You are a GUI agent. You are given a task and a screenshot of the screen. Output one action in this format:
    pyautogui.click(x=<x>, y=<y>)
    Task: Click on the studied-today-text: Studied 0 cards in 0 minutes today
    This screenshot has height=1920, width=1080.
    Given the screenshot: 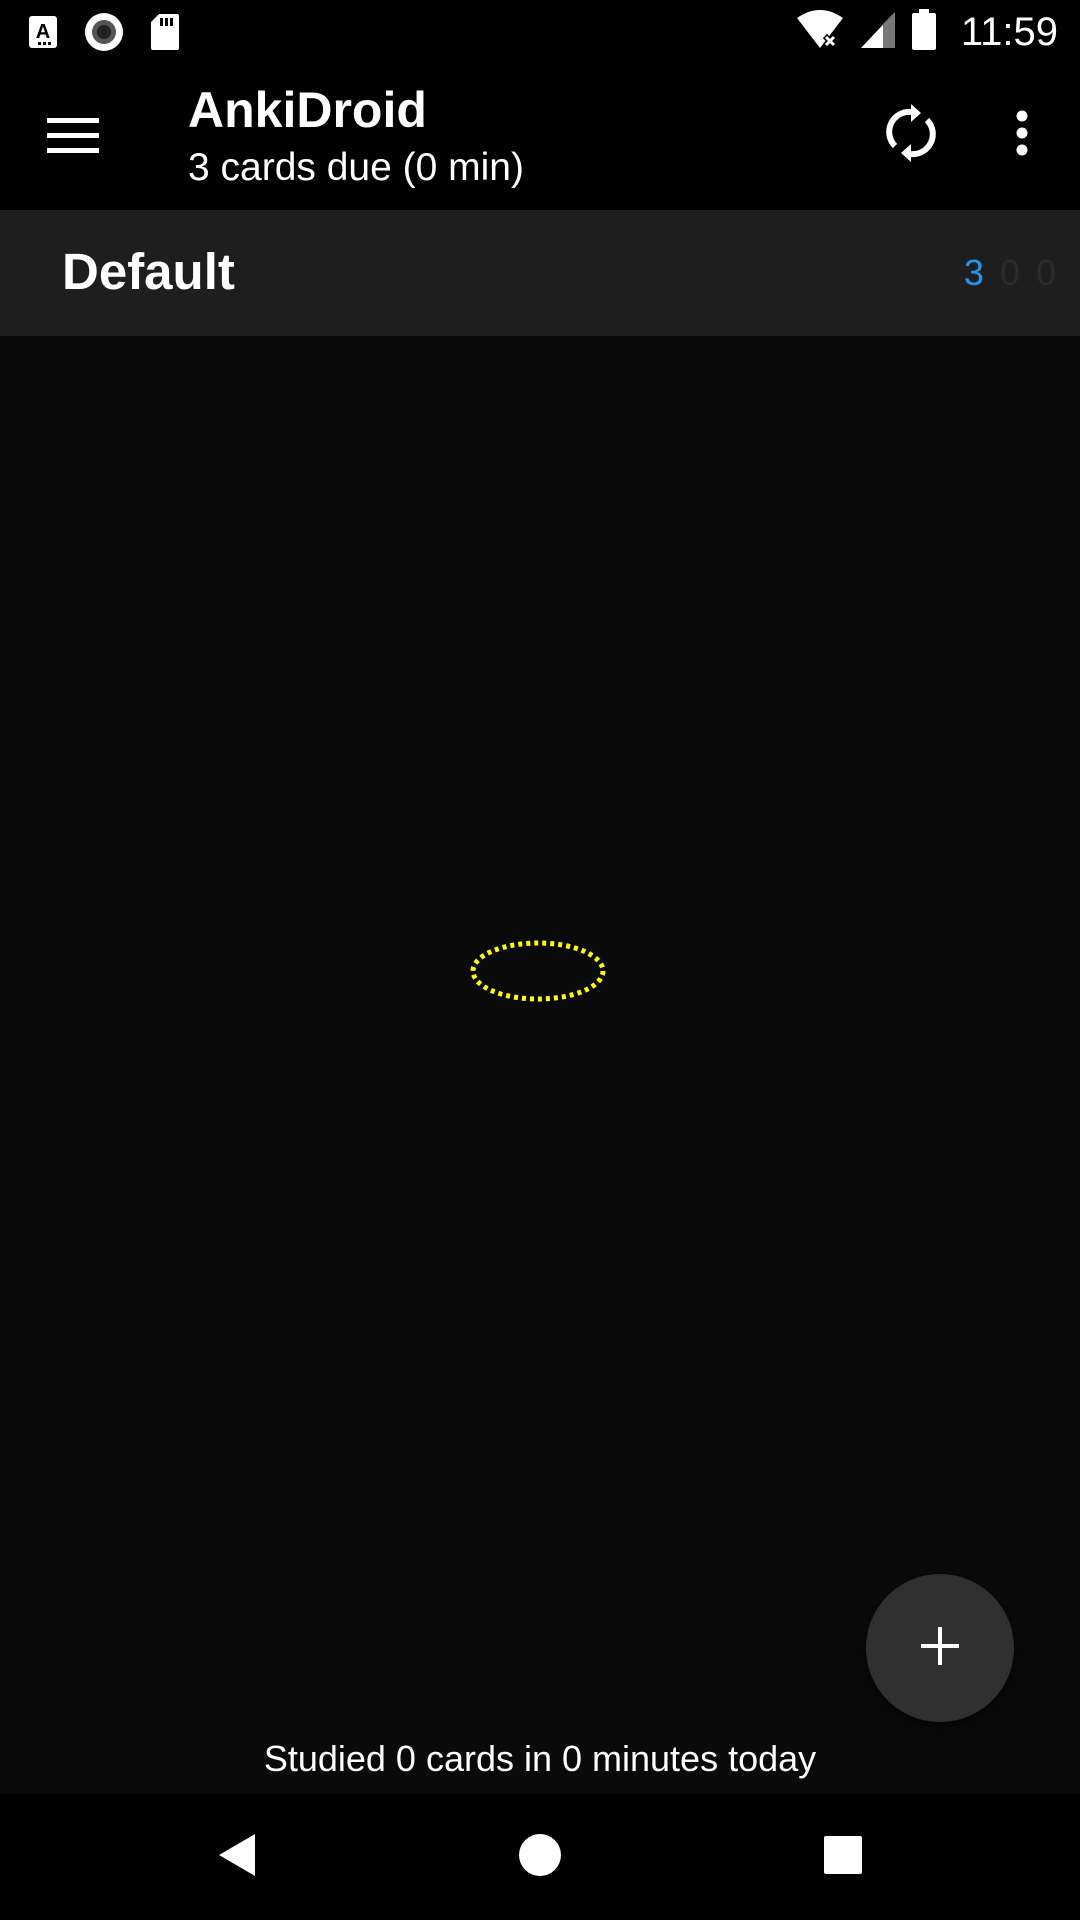 What is the action you would take?
    pyautogui.click(x=540, y=1758)
    